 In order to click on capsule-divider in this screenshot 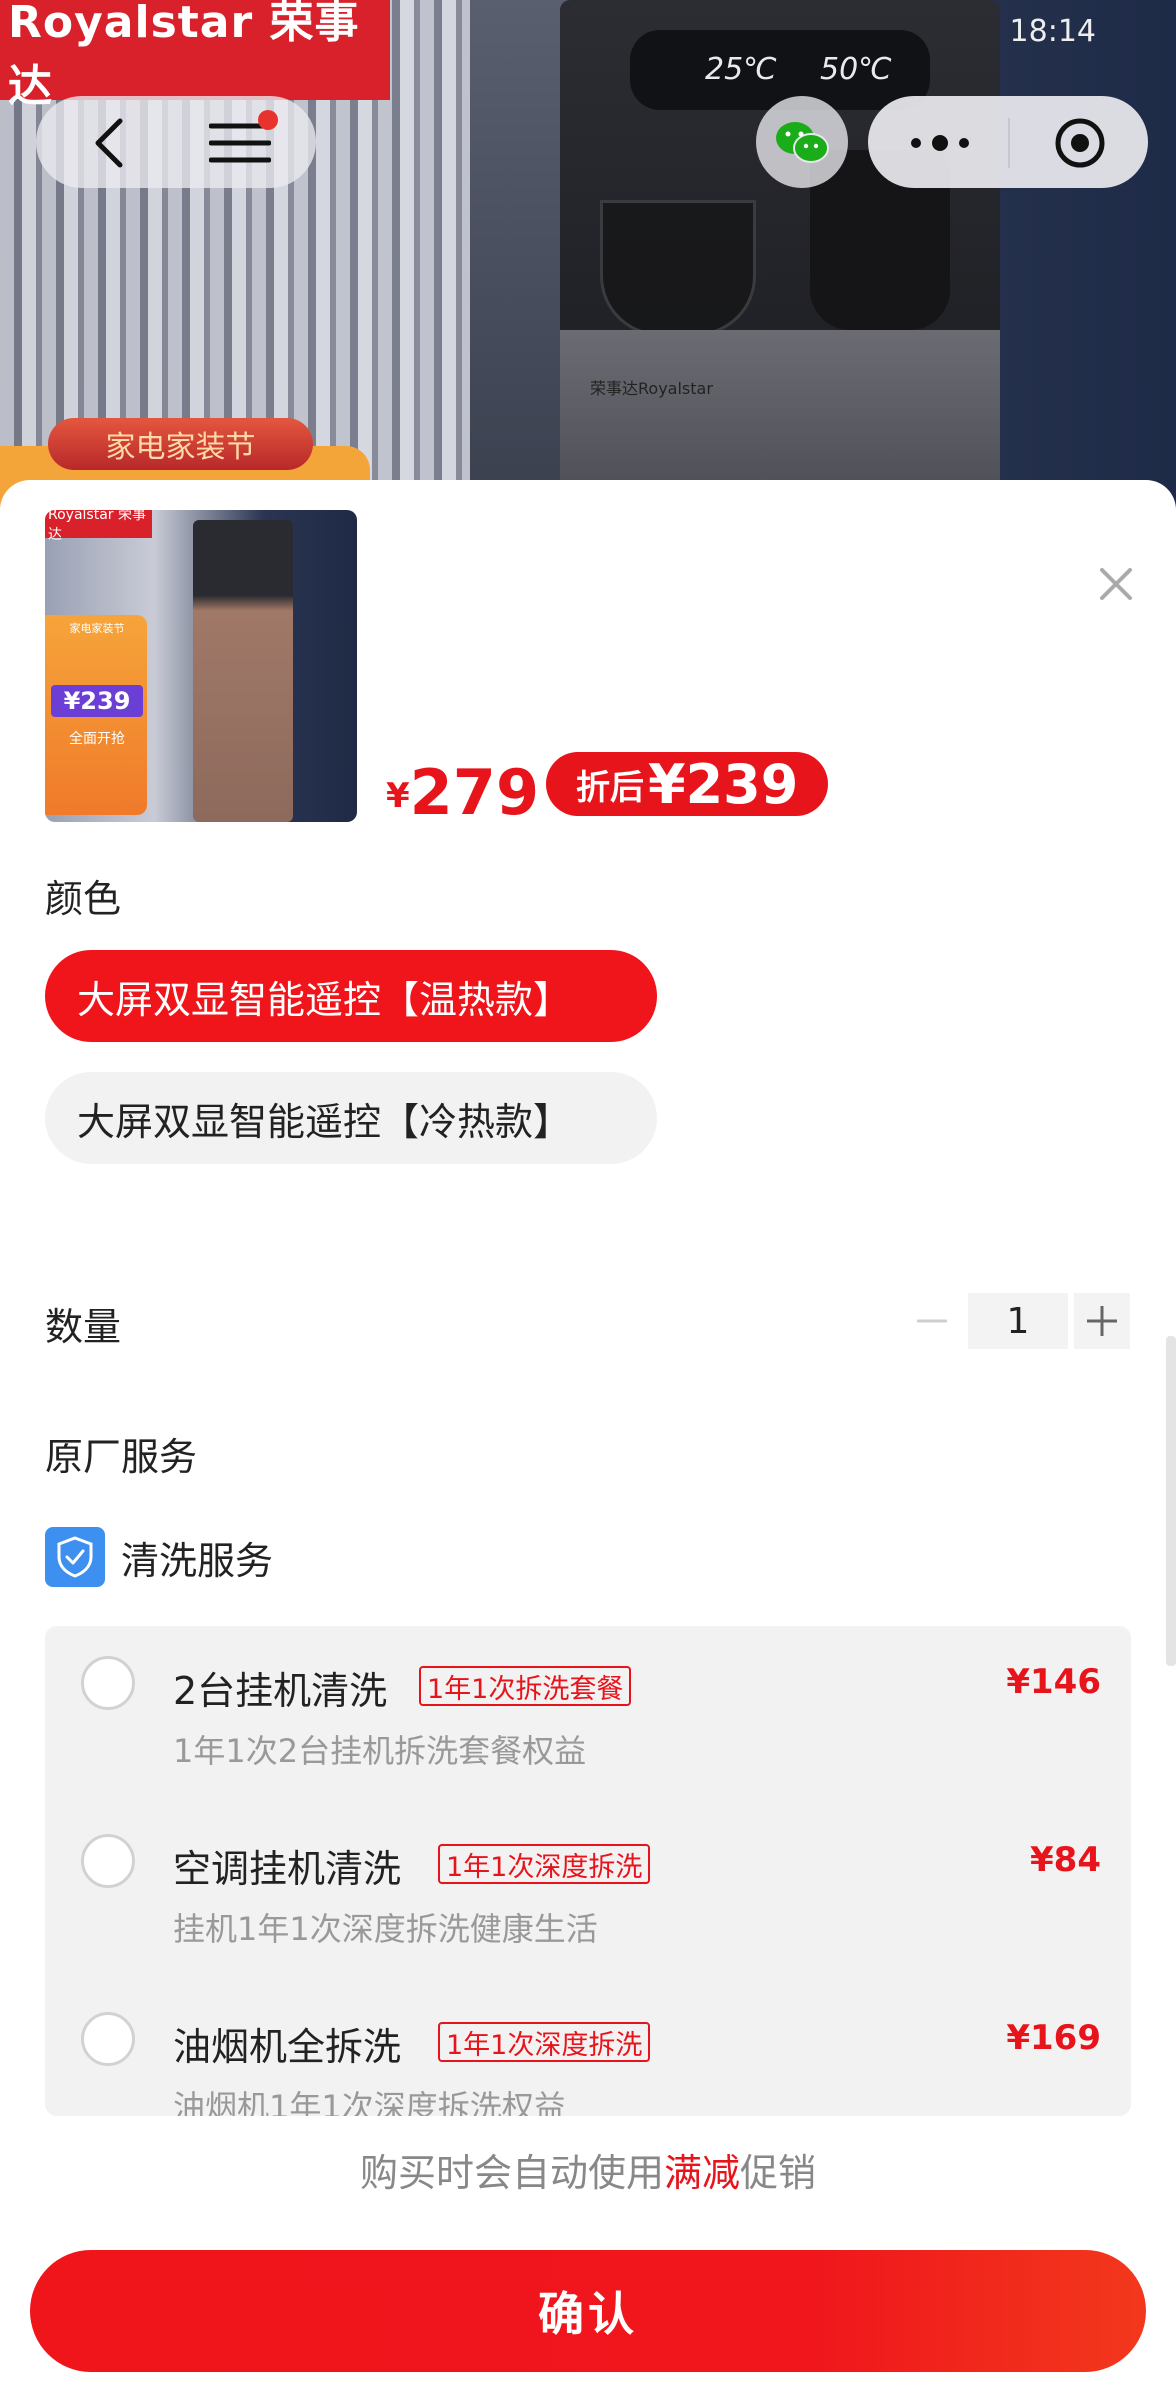, I will do `click(1009, 143)`.